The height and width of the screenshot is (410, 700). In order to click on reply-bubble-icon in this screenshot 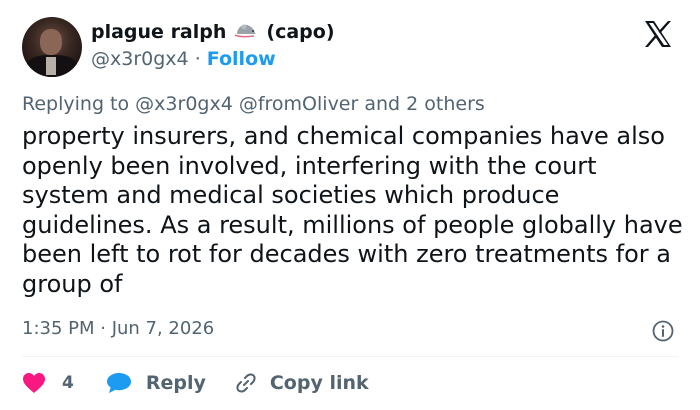, I will do `click(118, 383)`.